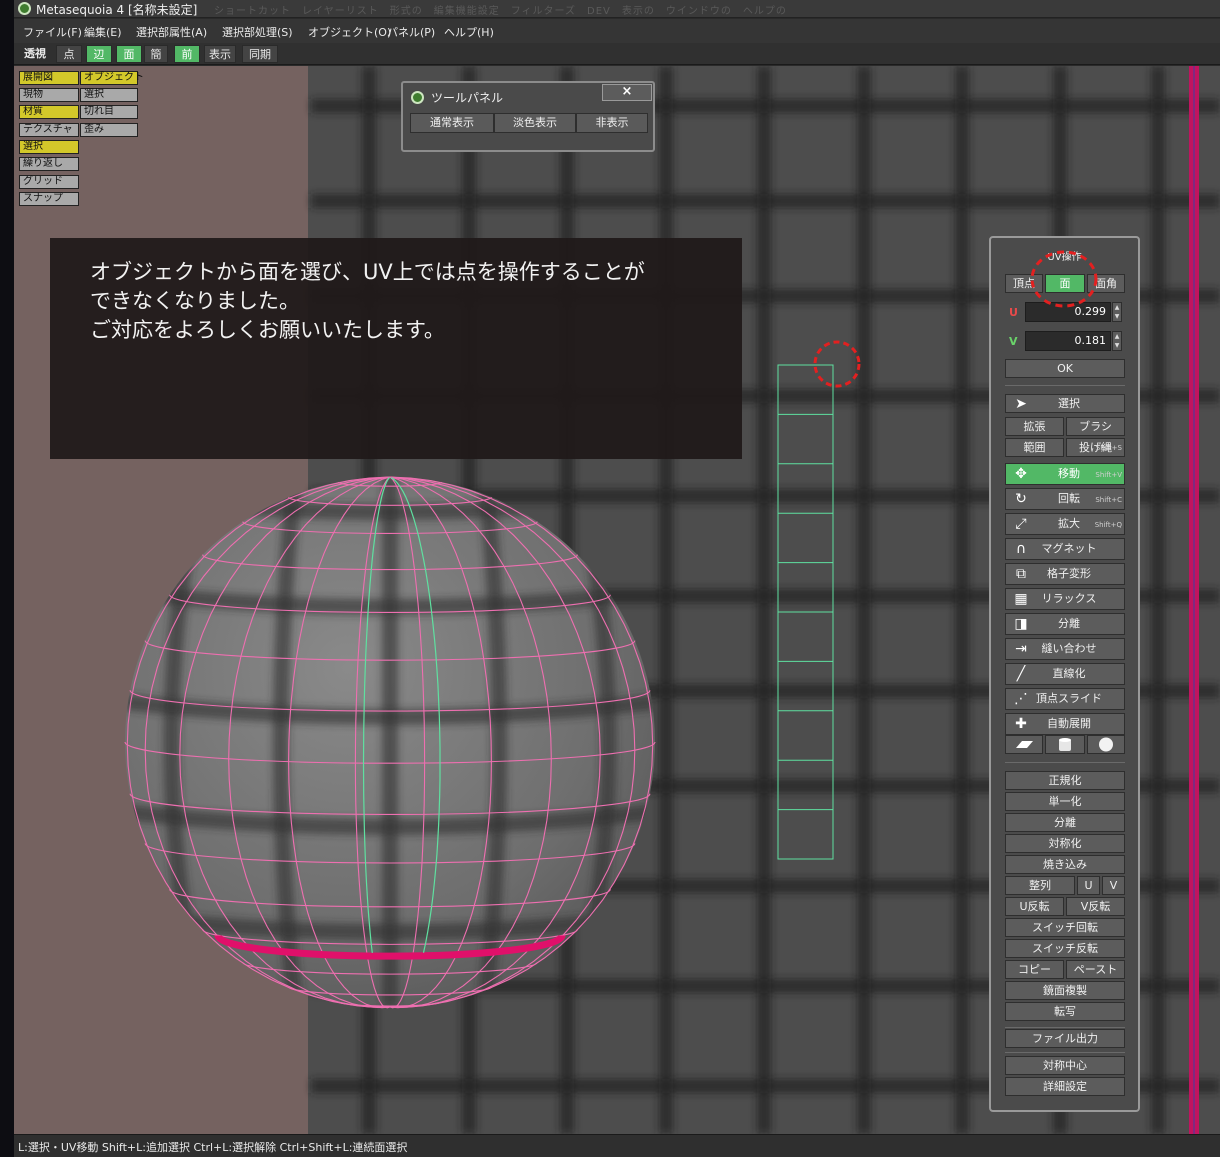 The image size is (1220, 1157). Describe the element at coordinates (1021, 674) in the screenshot. I see `straighten-icon: ╱` at that location.